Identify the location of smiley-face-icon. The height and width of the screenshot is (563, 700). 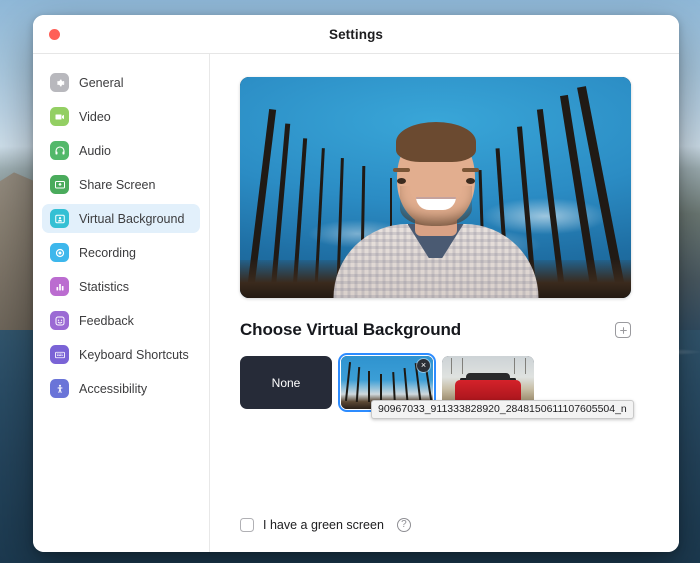
(59, 320).